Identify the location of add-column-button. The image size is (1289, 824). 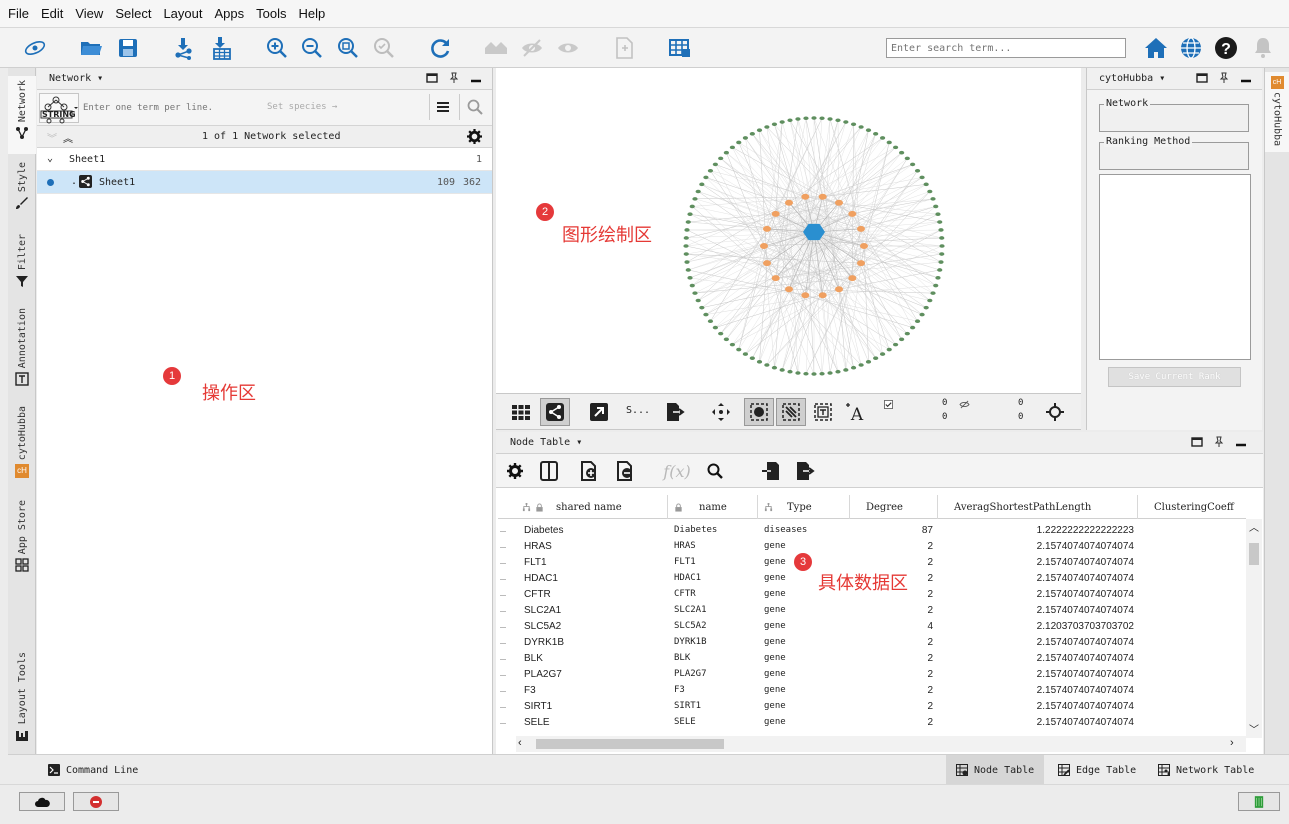
(589, 471).